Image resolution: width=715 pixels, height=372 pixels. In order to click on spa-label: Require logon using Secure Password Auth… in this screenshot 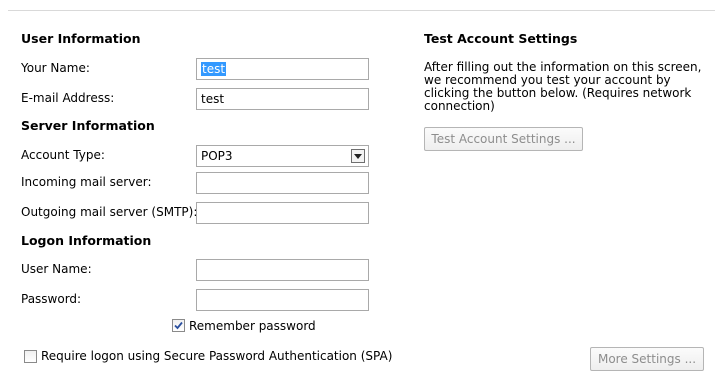, I will do `click(216, 356)`.